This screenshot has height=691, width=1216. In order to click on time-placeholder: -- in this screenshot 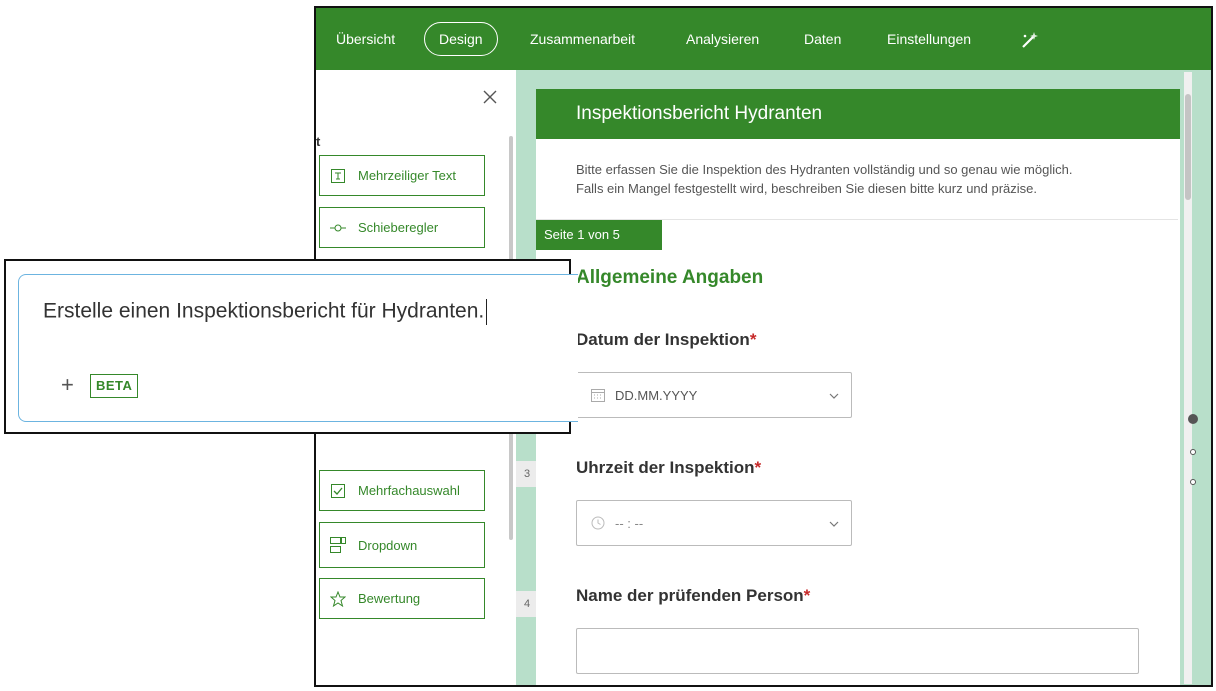, I will do `click(629, 523)`.